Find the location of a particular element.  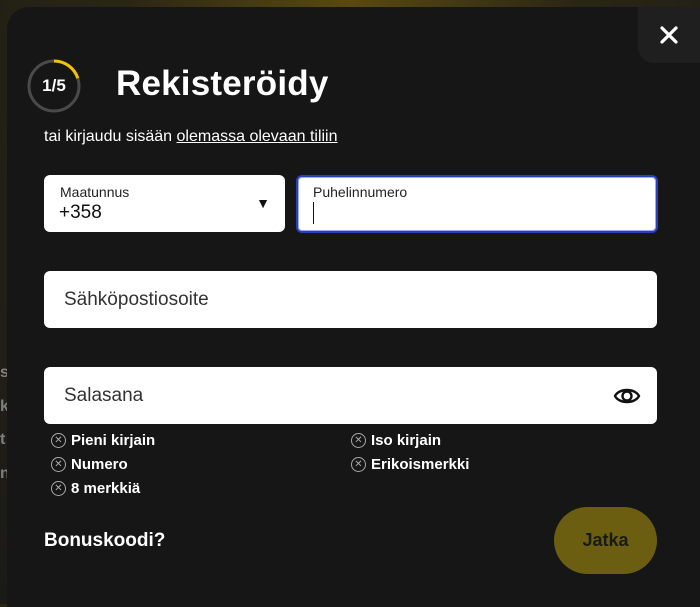

close-icon is located at coordinates (669, 35).